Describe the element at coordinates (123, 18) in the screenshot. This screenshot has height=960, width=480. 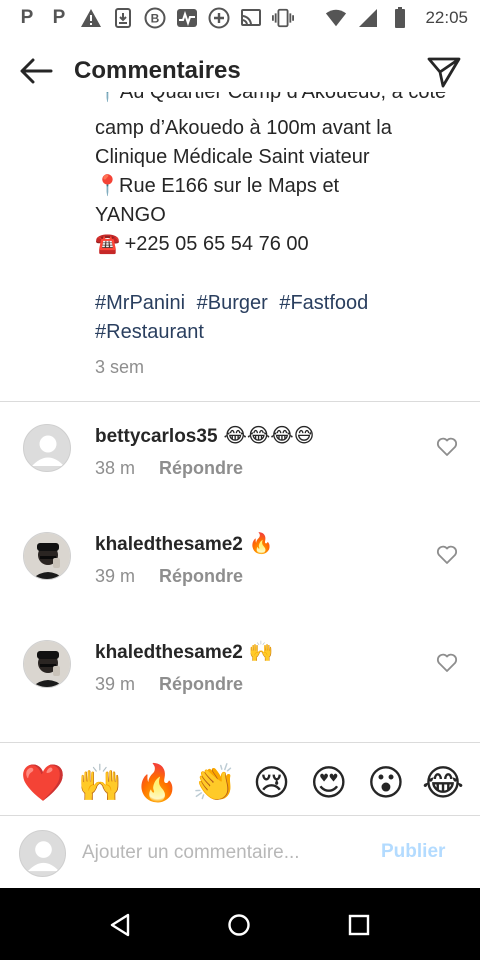
I see `download-icon` at that location.